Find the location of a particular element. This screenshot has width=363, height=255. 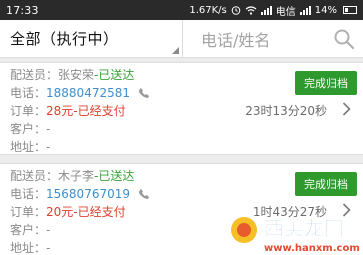

network-speed: 1.67K/s is located at coordinates (208, 10).